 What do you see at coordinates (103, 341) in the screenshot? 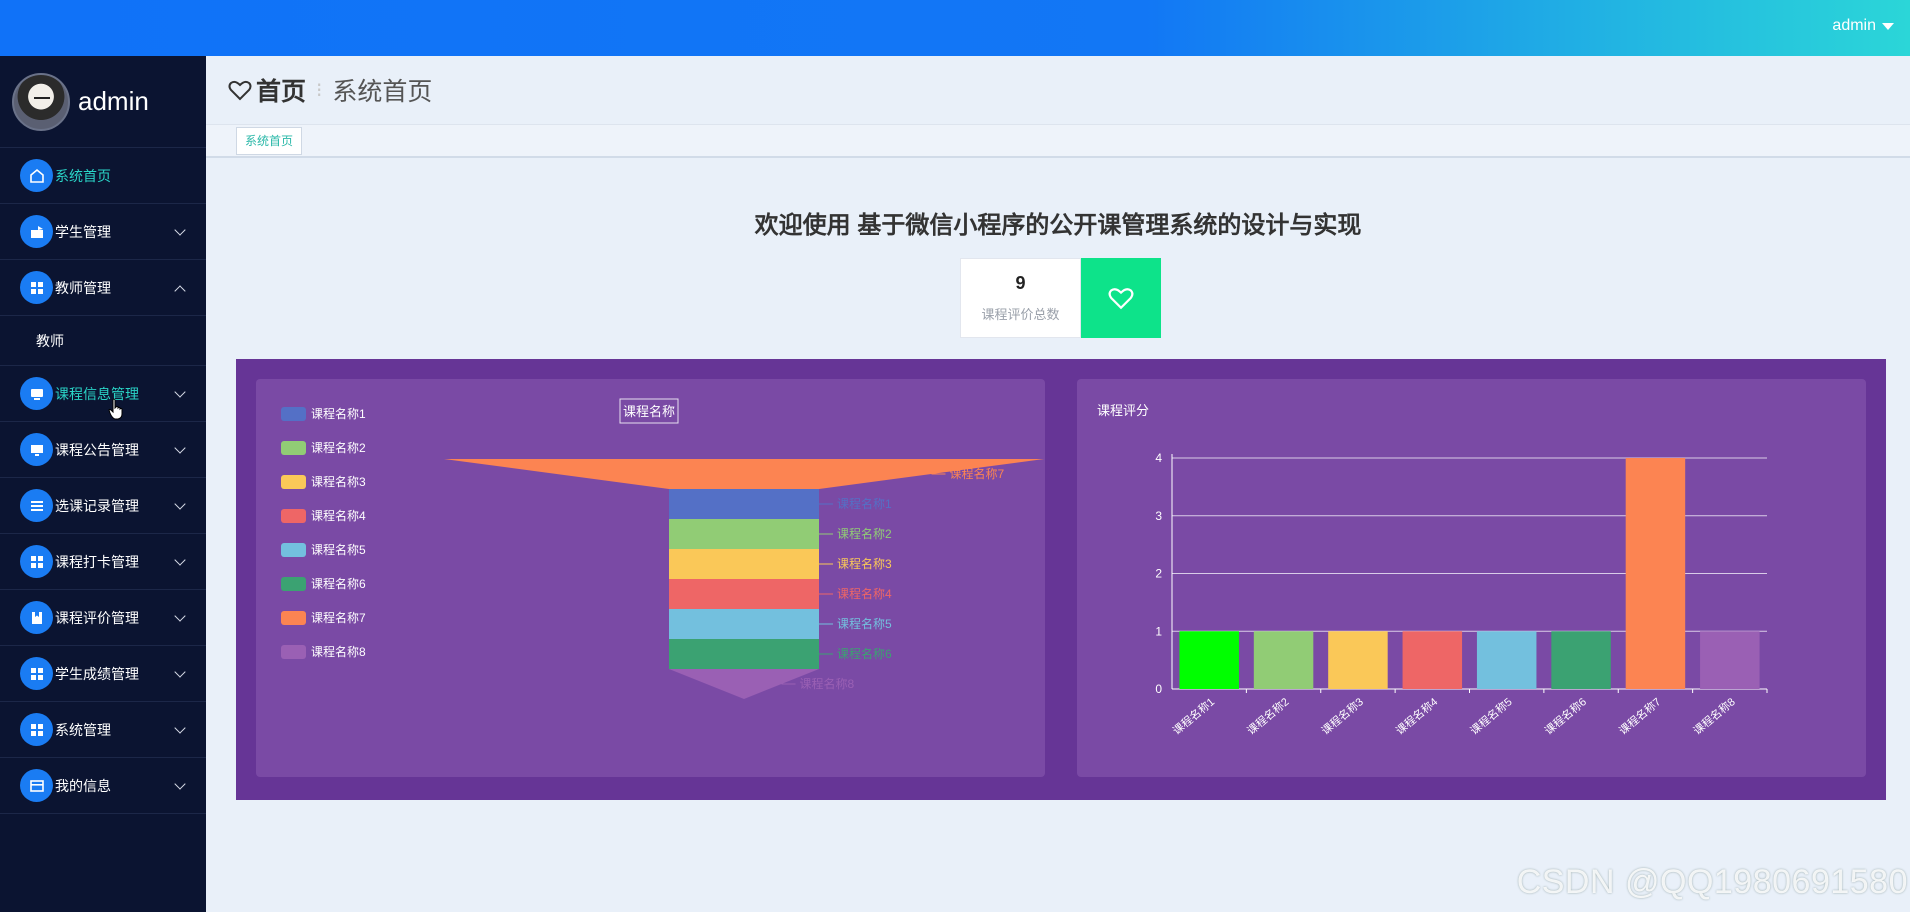
I see `submenu-item-teacher: 教师` at bounding box center [103, 341].